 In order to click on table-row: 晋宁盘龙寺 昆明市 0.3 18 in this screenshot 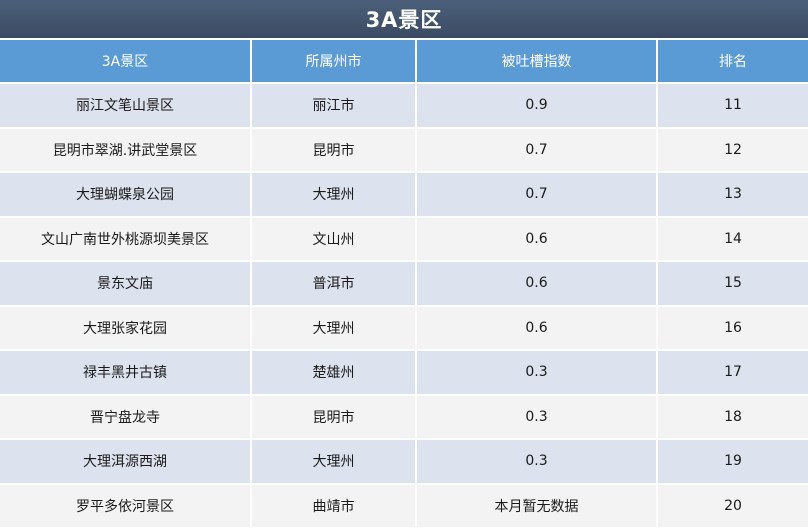, I will do `click(404, 416)`.